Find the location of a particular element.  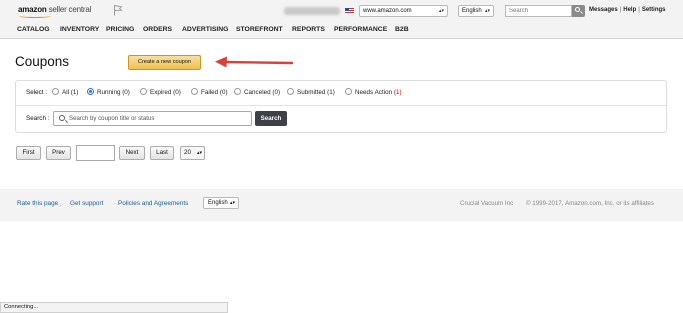

nav-orders: ORDERS is located at coordinates (157, 29).